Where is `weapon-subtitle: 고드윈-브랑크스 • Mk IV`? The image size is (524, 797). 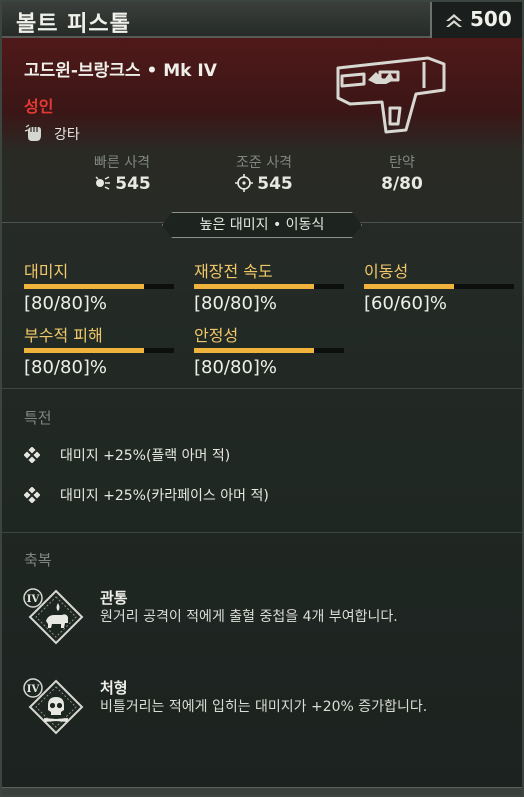
weapon-subtitle: 고드윈-브랑크스 • Mk IV is located at coordinates (120, 71).